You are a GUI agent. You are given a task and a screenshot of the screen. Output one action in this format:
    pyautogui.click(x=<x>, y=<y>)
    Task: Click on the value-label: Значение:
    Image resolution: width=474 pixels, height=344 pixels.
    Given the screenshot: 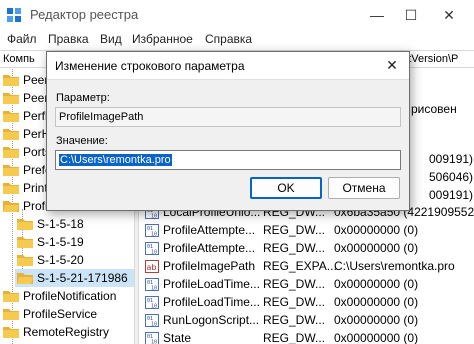 What is the action you would take?
    pyautogui.click(x=82, y=141)
    